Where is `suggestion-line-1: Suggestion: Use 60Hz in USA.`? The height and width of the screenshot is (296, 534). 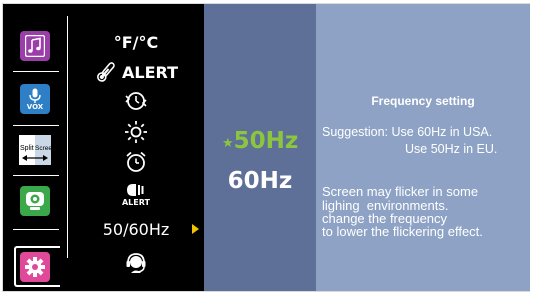 suggestion-line-1: Suggestion: Use 60Hz in USA. is located at coordinates (407, 132).